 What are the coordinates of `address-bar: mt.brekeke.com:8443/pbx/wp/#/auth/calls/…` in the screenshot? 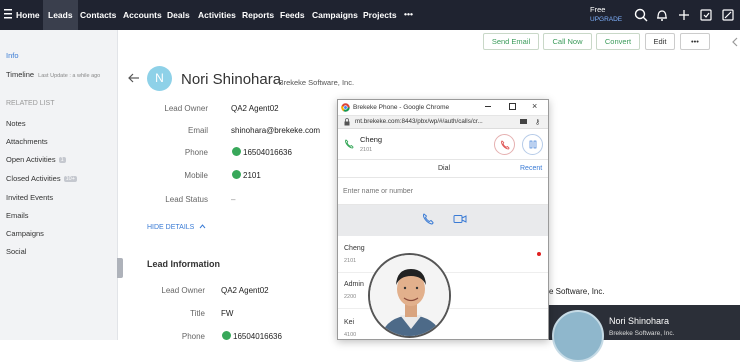 It's located at (443, 122).